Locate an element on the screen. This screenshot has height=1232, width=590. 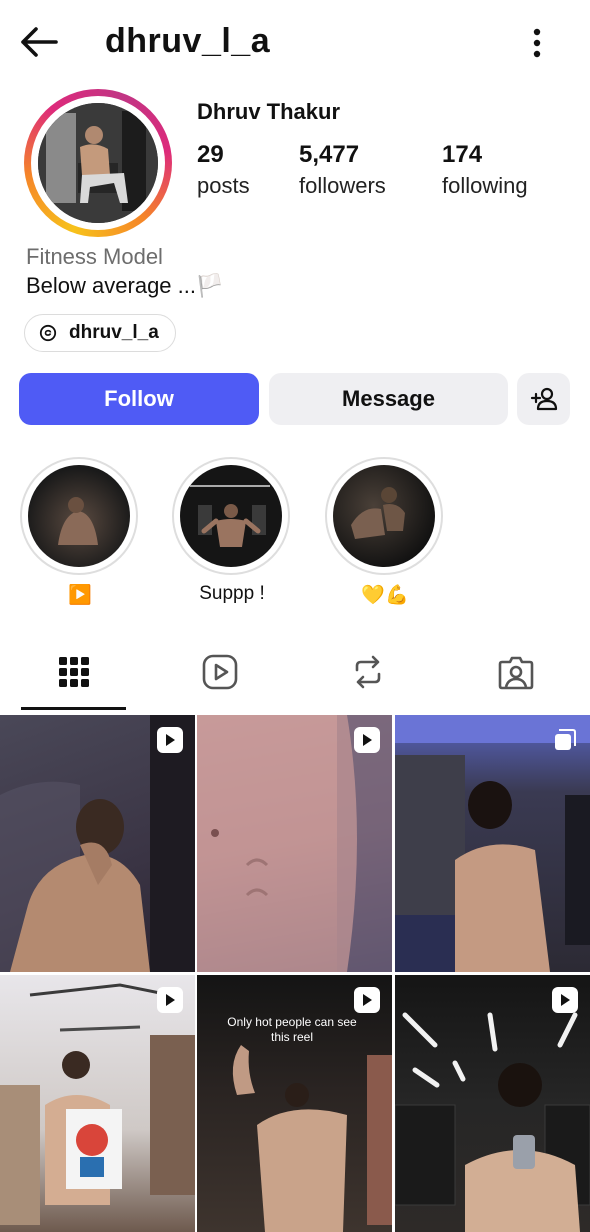
grid-icon is located at coordinates (74, 672).